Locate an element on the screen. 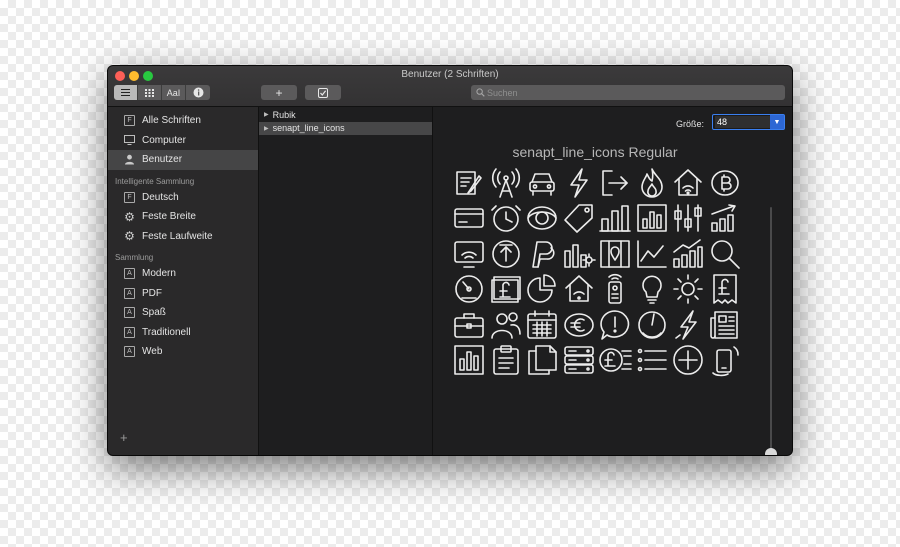 The width and height of the screenshot is (900, 547). grid-view-icon is located at coordinates (149, 93).